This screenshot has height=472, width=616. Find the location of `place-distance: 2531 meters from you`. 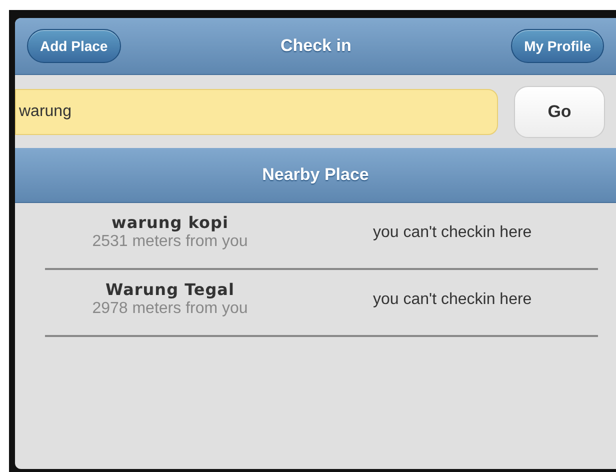

place-distance: 2531 meters from you is located at coordinates (170, 242).